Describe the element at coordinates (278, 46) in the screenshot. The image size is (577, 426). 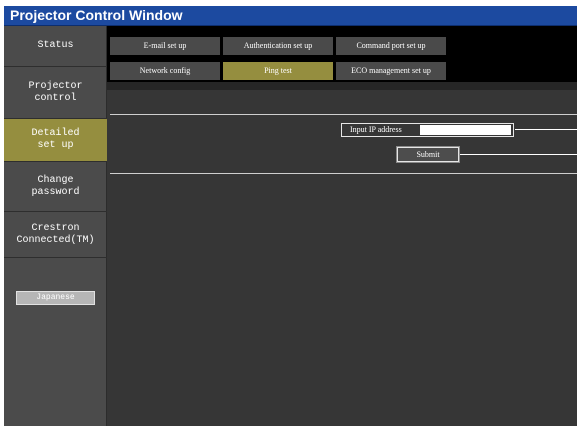
I see `tab-authentication-set-up: Authentication set up` at that location.